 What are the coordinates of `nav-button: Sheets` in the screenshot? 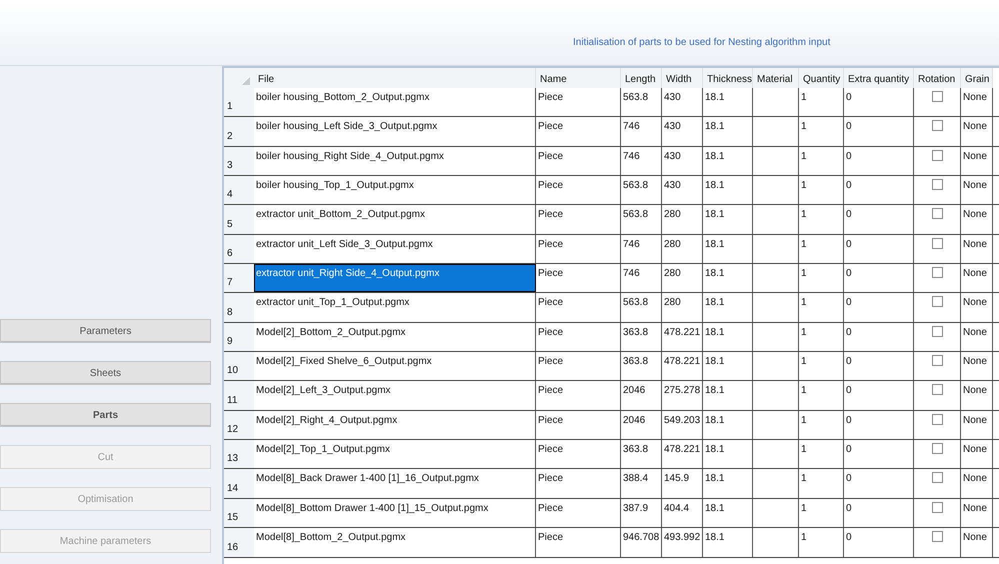 It's located at (105, 373).